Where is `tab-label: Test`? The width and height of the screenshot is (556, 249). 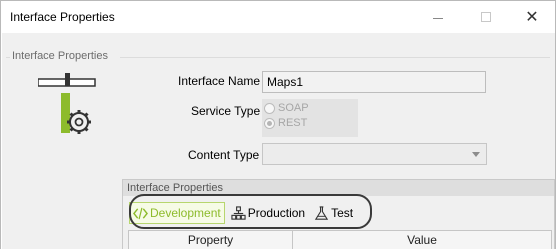 tab-label: Test is located at coordinates (342, 213).